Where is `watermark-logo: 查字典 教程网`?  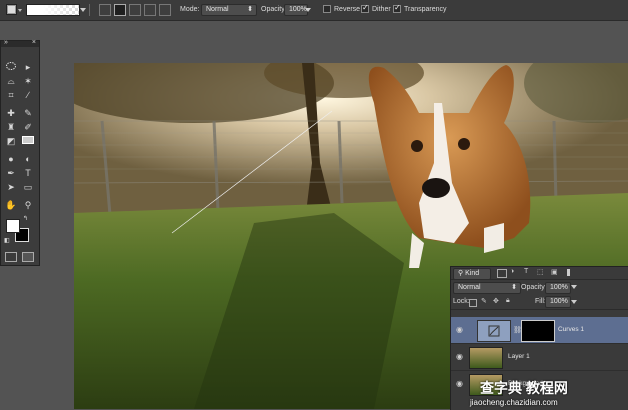
watermark-logo: 查字典 教程网 is located at coordinates (524, 388).